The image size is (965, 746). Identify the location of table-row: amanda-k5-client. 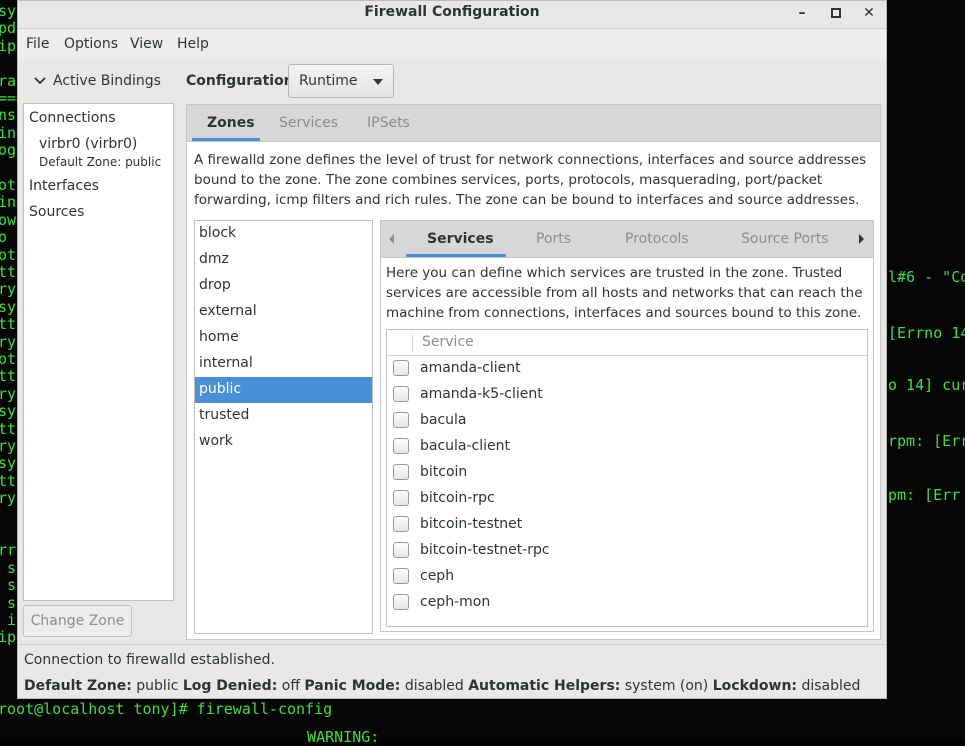
(627, 395).